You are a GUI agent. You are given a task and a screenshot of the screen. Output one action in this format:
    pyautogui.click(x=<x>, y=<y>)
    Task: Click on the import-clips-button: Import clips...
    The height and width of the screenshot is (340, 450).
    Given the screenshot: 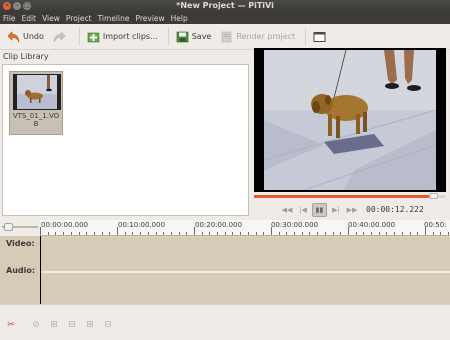 What is the action you would take?
    pyautogui.click(x=122, y=37)
    